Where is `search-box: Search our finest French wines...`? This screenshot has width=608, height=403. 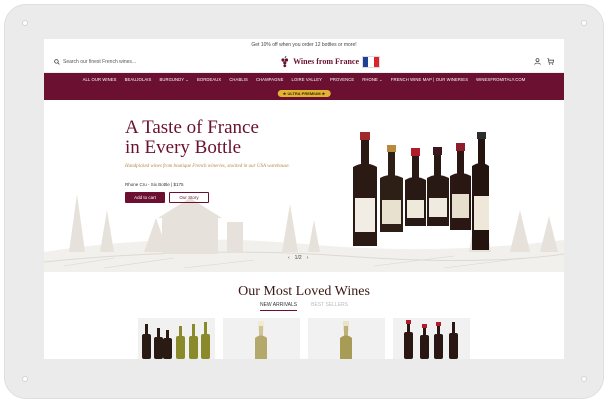
search-box: Search our finest French wines... is located at coordinates (95, 62).